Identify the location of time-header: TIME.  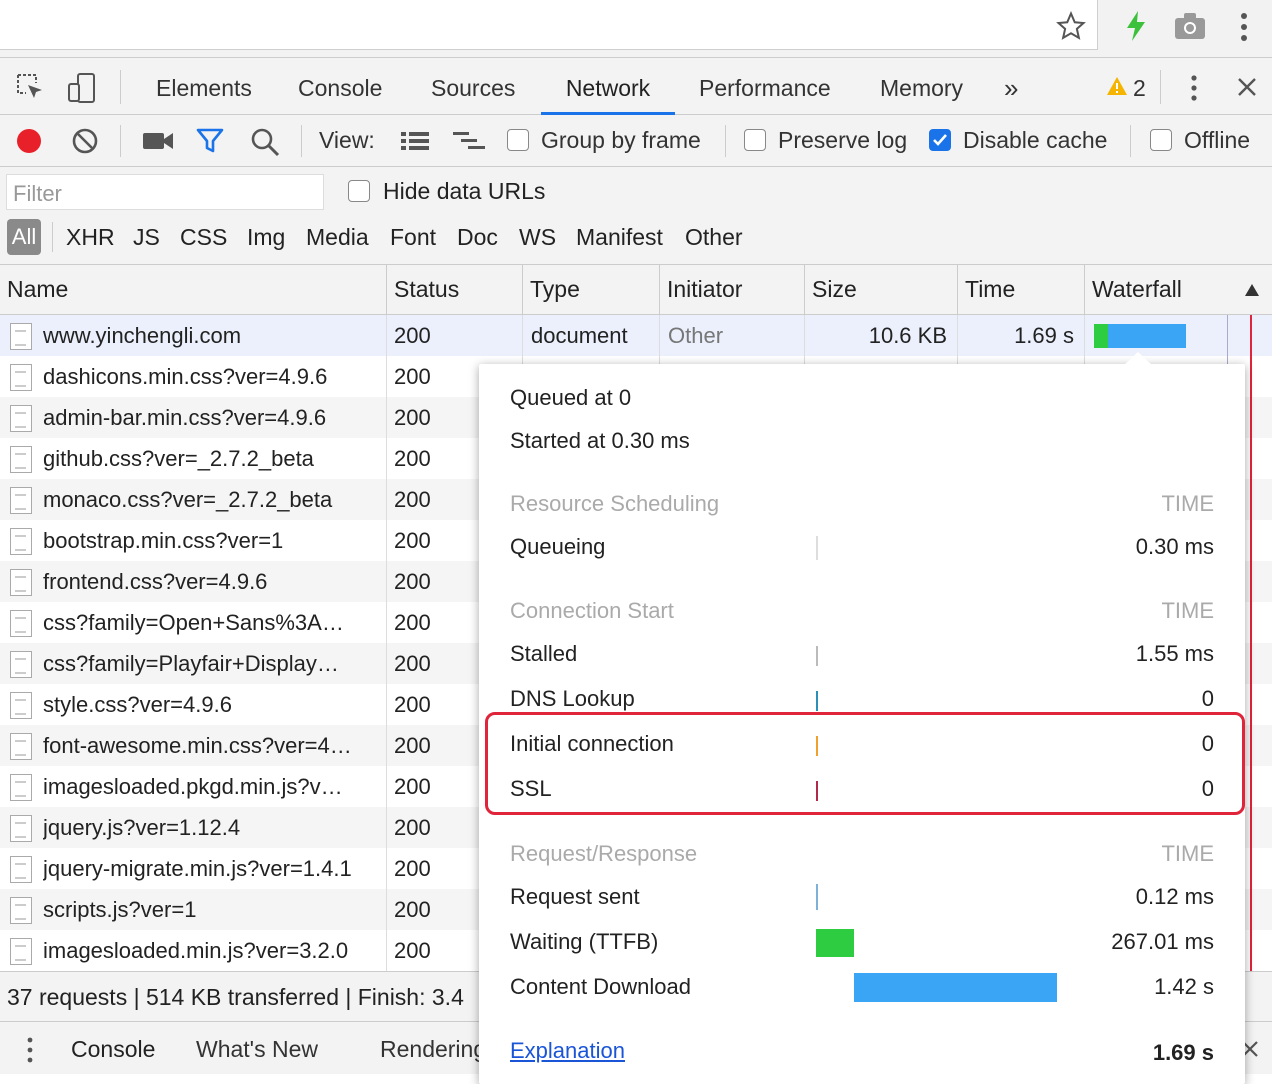
(1187, 610).